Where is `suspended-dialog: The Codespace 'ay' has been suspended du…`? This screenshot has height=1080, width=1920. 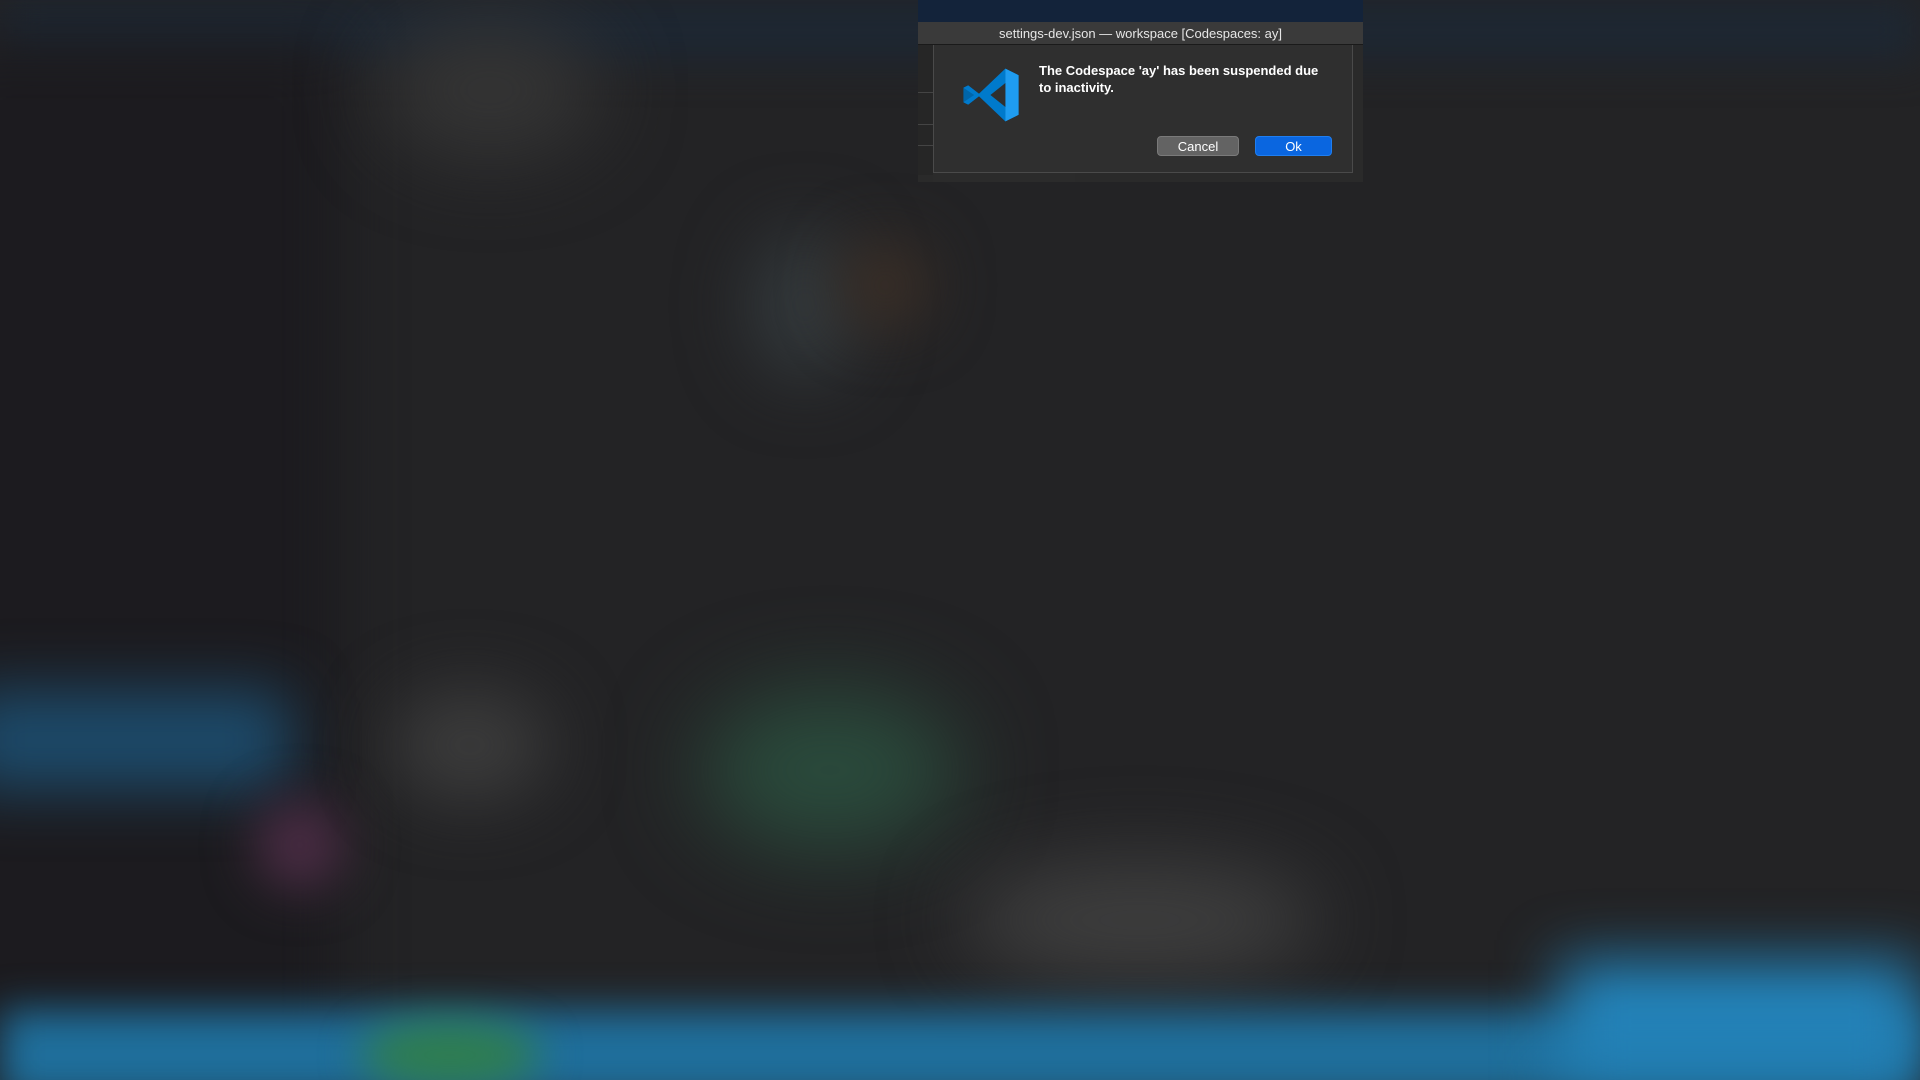
suspended-dialog: The Codespace 'ay' has been suspended du… is located at coordinates (1143, 109).